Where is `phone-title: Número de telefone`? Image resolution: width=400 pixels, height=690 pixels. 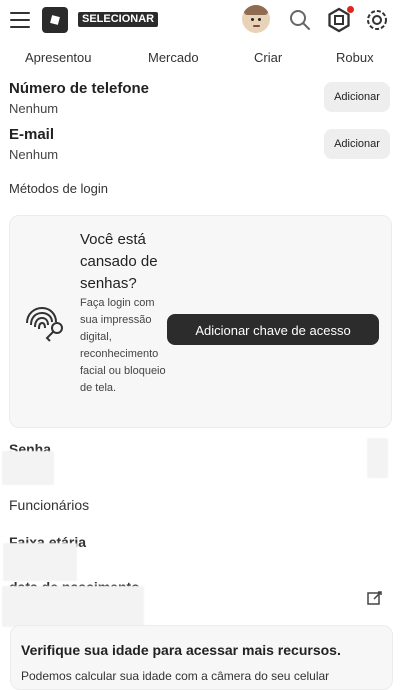
phone-title: Número de telefone is located at coordinates (79, 88).